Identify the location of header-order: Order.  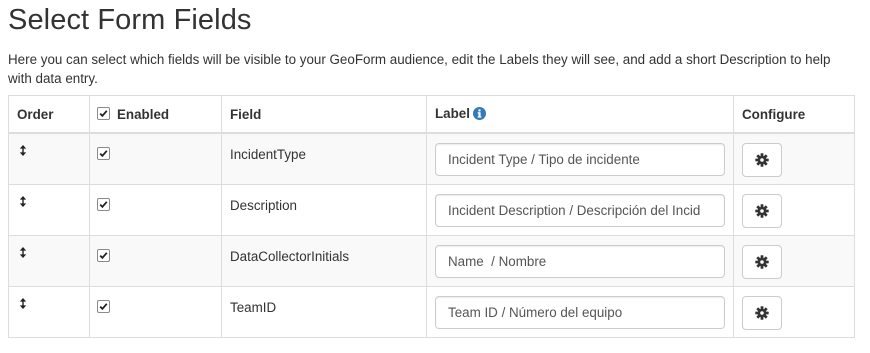
(49, 114).